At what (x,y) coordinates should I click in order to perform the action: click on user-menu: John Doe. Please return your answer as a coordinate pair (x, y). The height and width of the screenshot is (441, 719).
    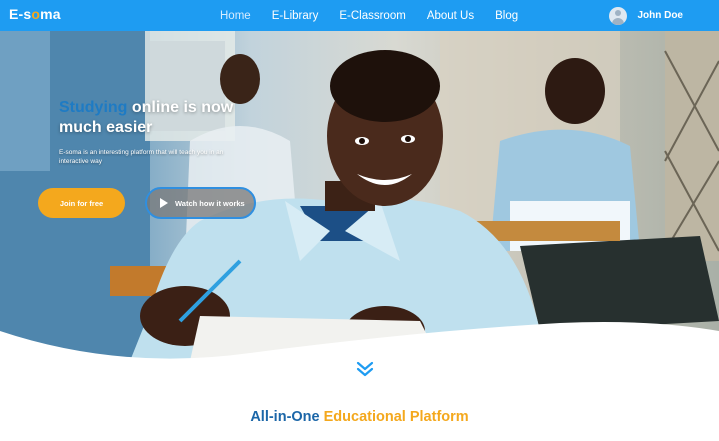
    Looking at the image, I should click on (646, 15).